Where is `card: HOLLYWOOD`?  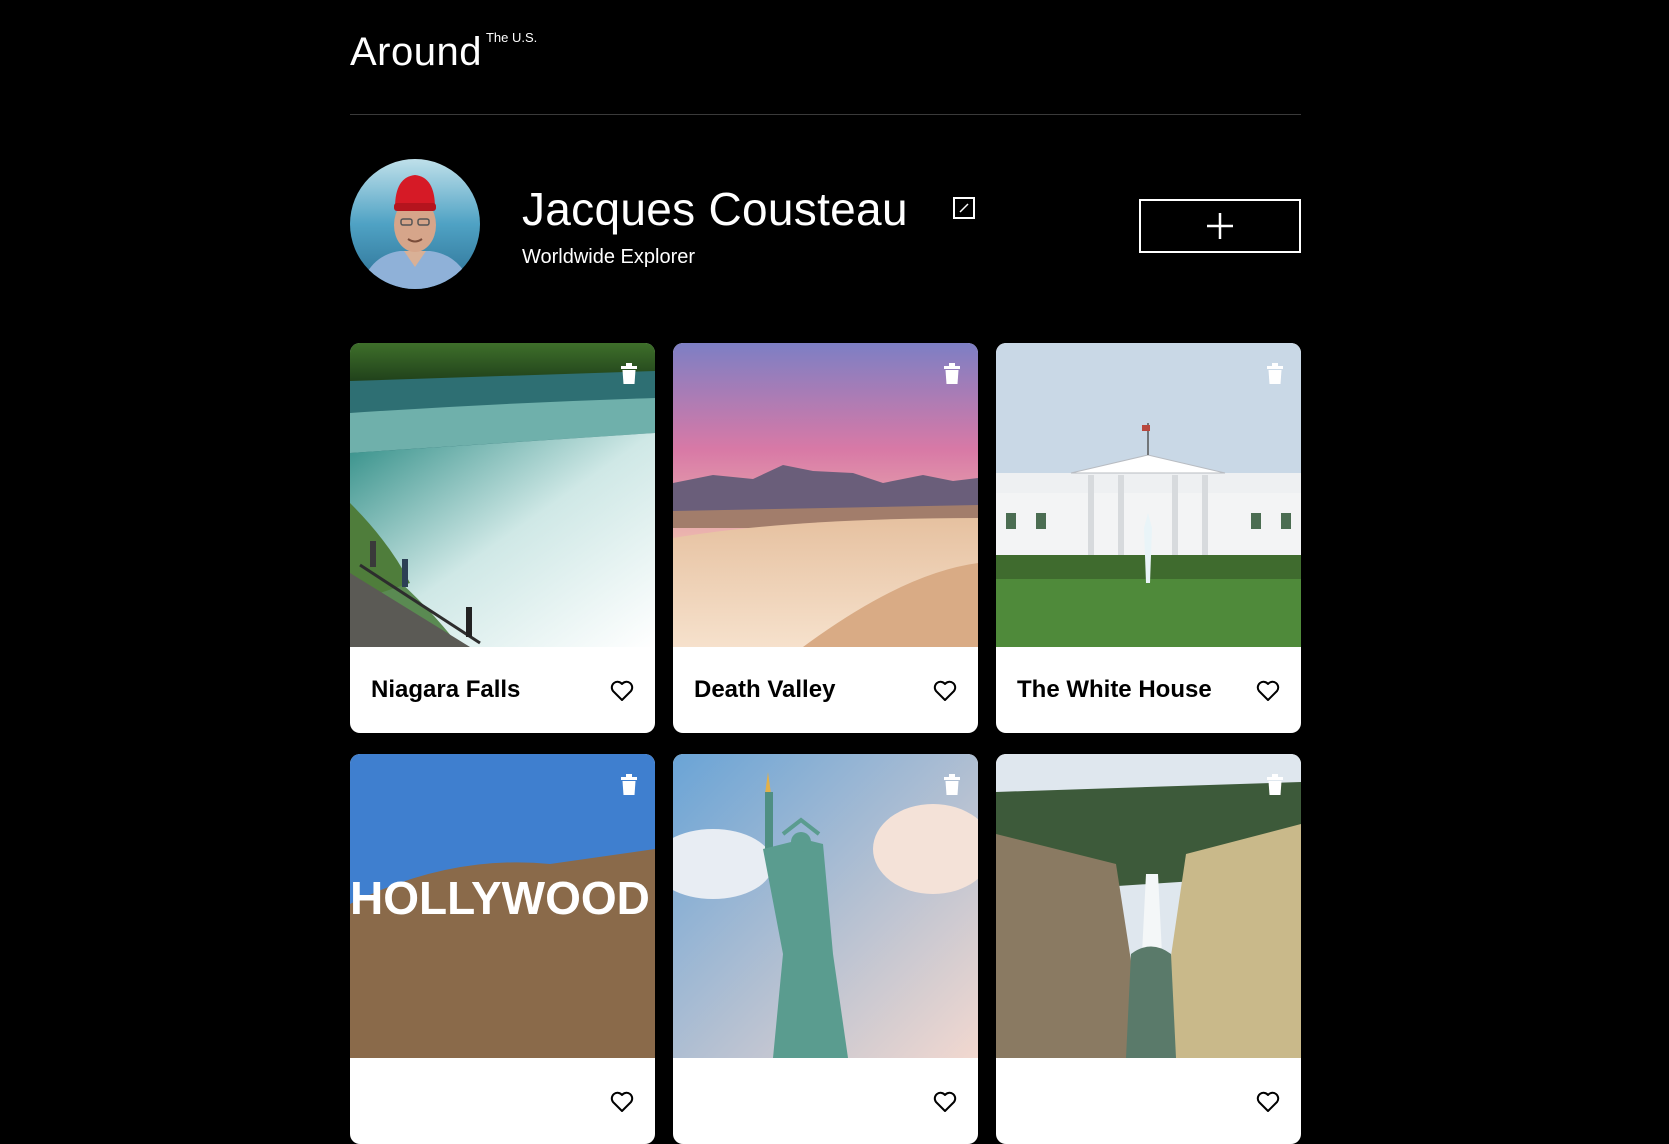
card: HOLLYWOOD is located at coordinates (502, 949).